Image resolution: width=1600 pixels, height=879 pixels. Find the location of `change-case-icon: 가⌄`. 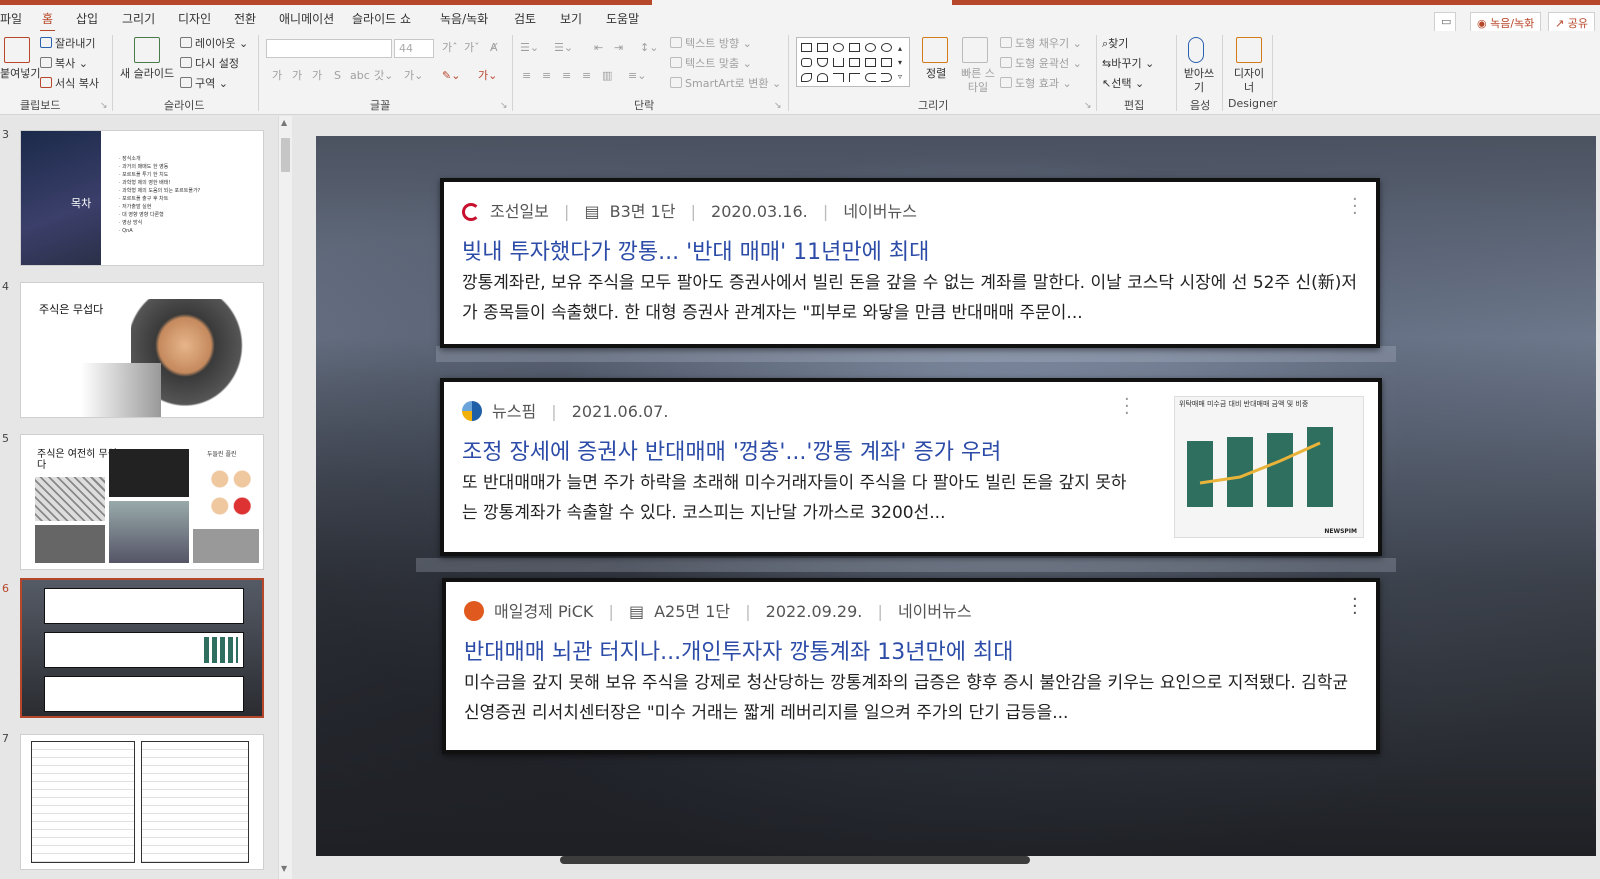

change-case-icon: 가⌄ is located at coordinates (413, 76).